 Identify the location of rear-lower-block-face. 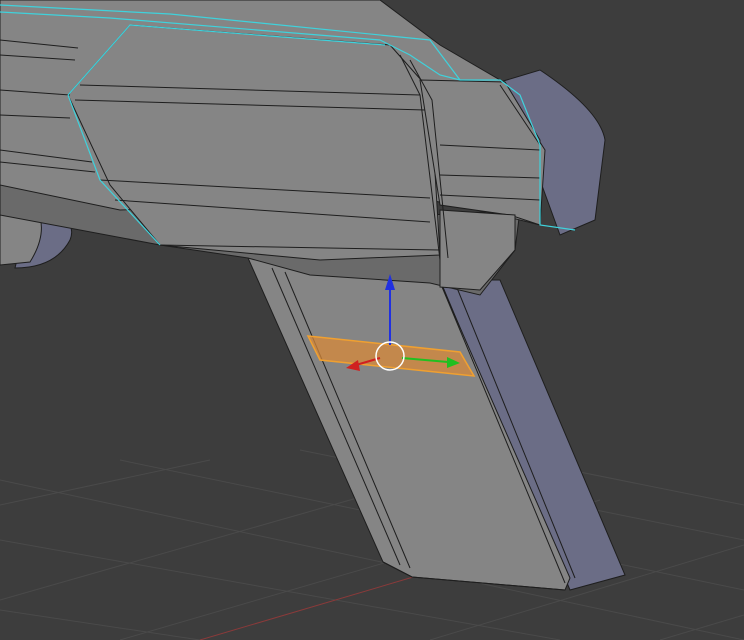
(477, 250).